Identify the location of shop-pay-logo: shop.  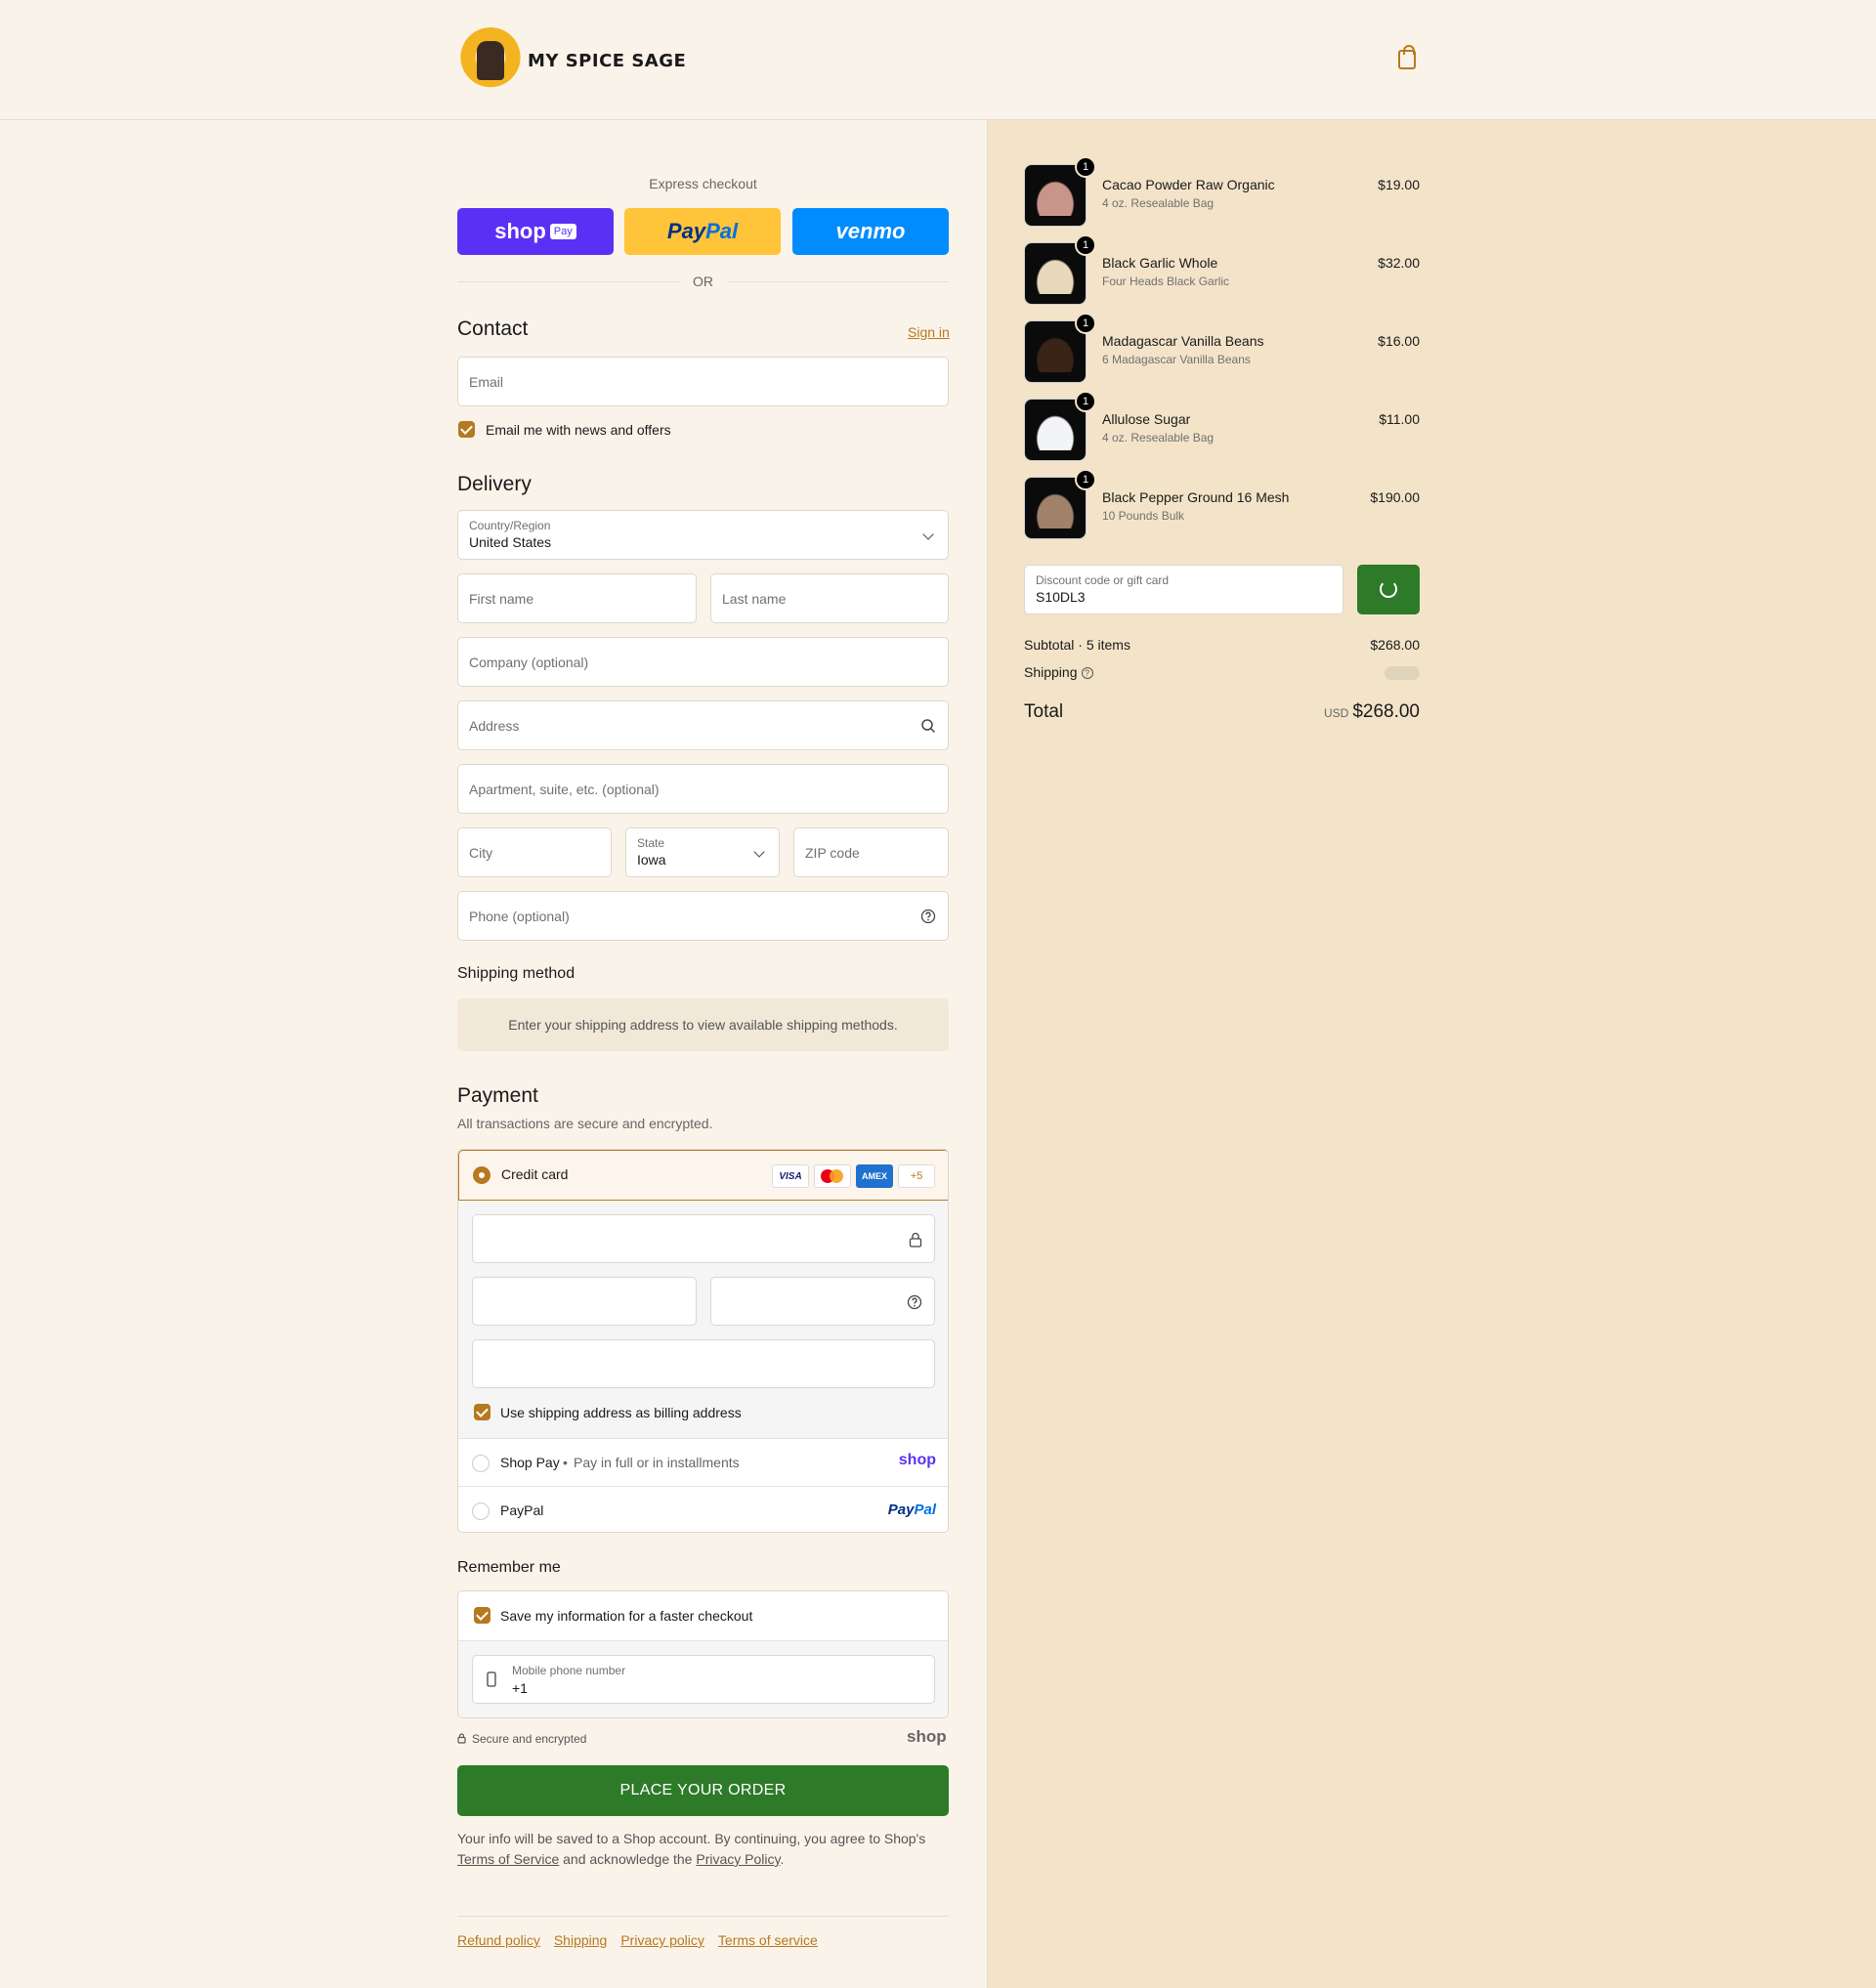
(917, 1460).